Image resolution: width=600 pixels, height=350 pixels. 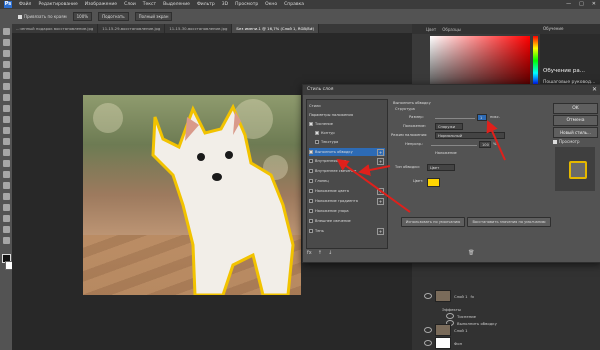 What do you see at coordinates (6, 174) in the screenshot?
I see `dodge-tool-icon` at bounding box center [6, 174].